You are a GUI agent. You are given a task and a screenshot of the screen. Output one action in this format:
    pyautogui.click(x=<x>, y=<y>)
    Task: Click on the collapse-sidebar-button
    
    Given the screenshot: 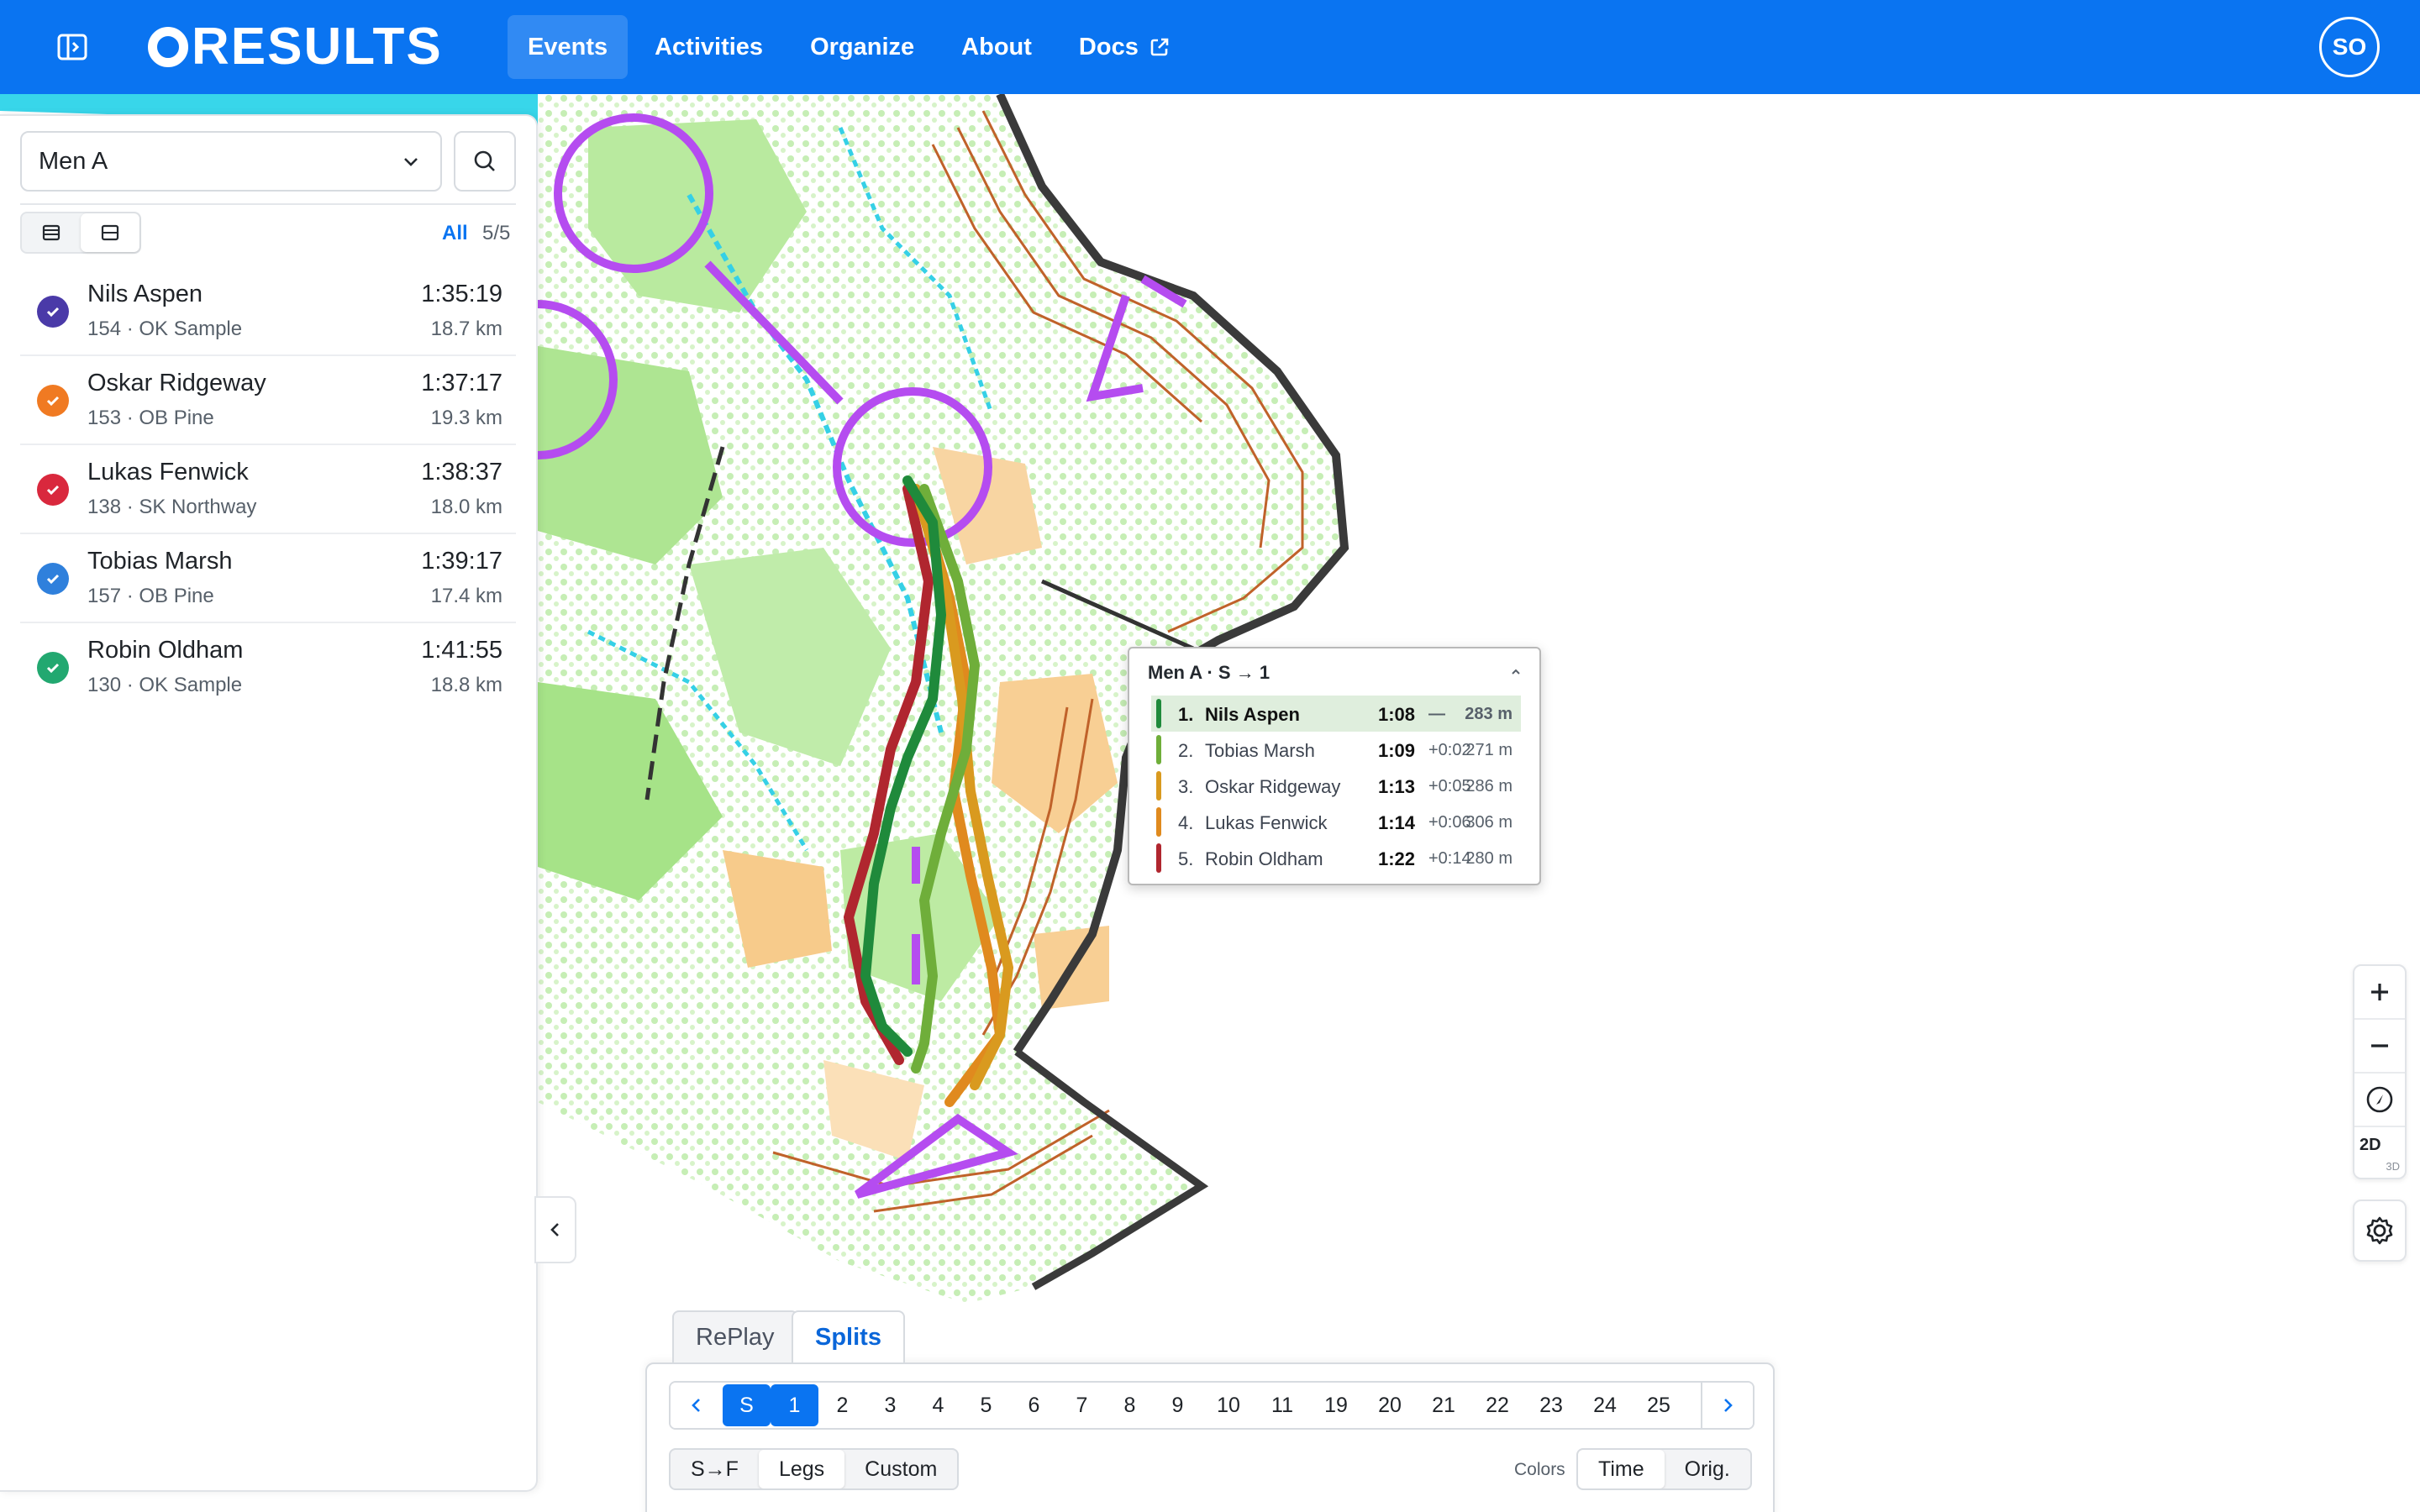 What is the action you would take?
    pyautogui.click(x=555, y=1229)
    